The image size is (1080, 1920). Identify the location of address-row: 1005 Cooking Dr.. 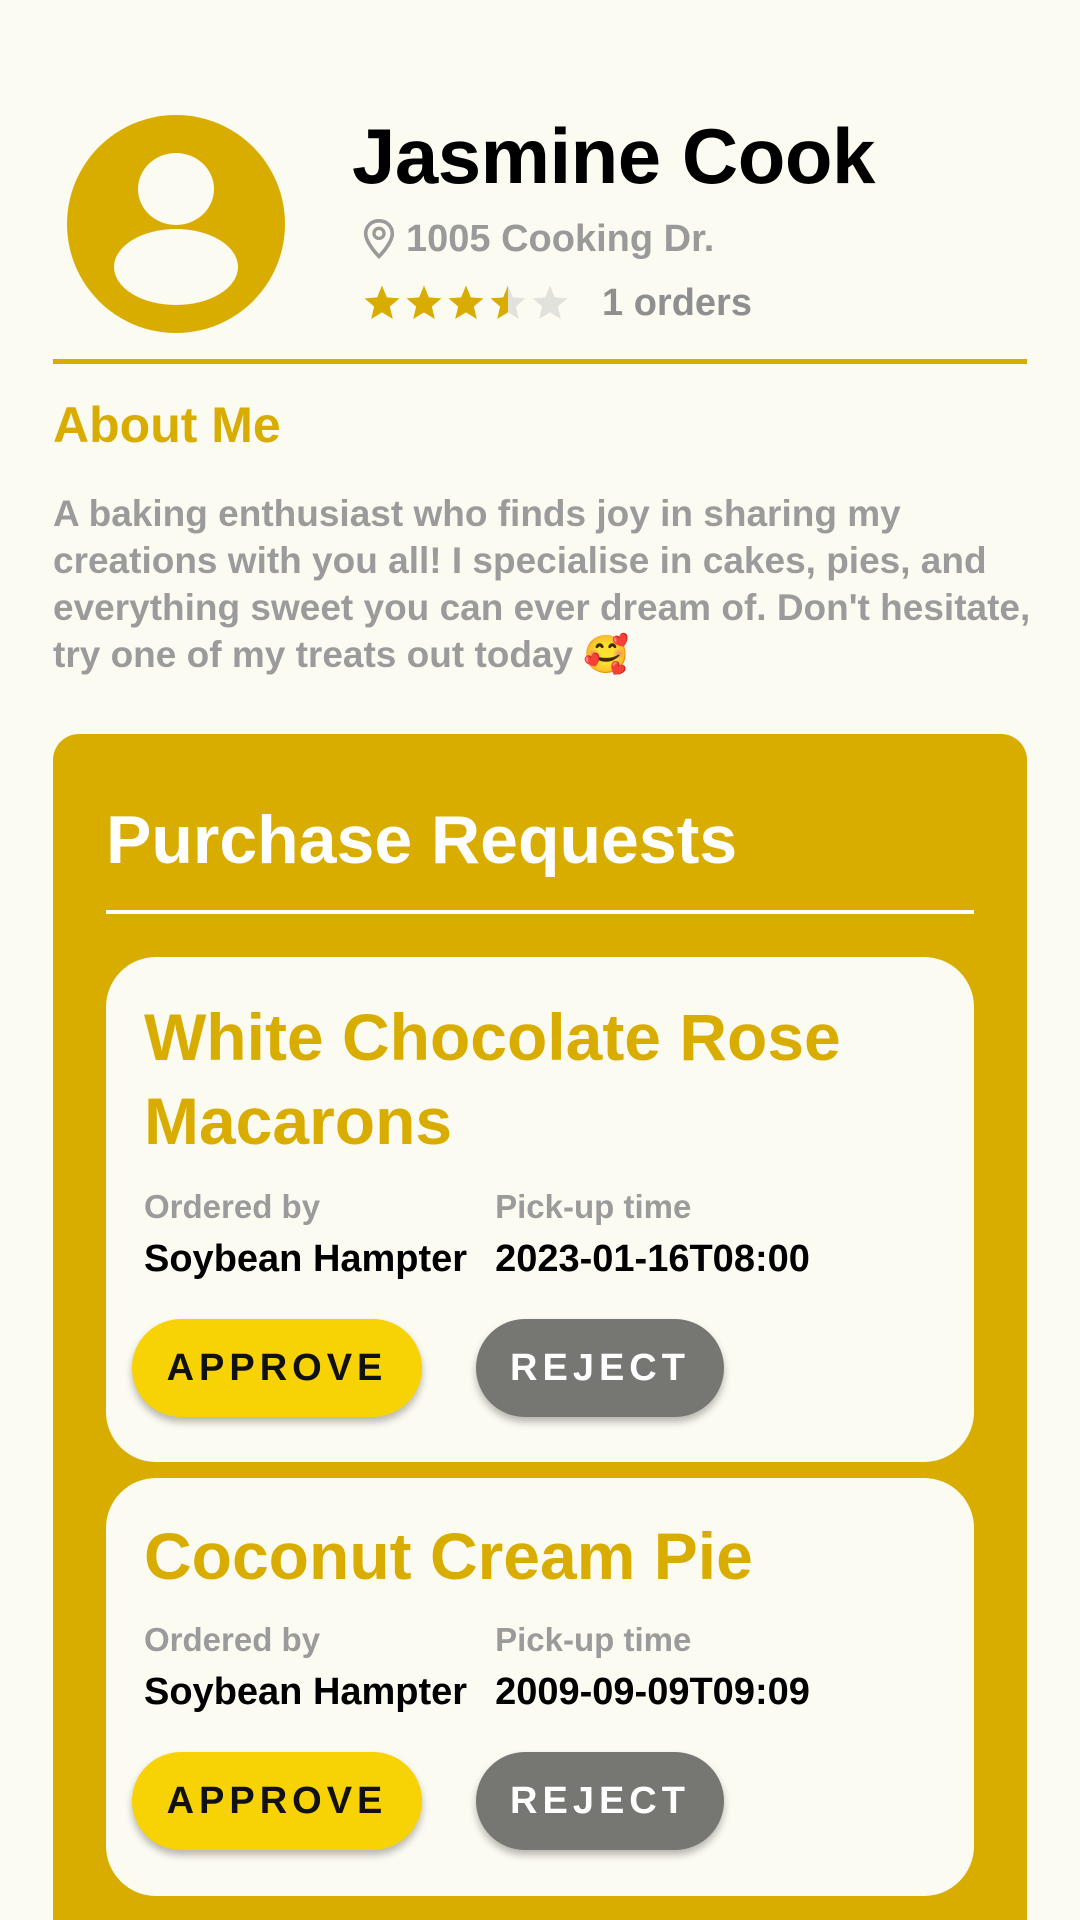
(538, 239).